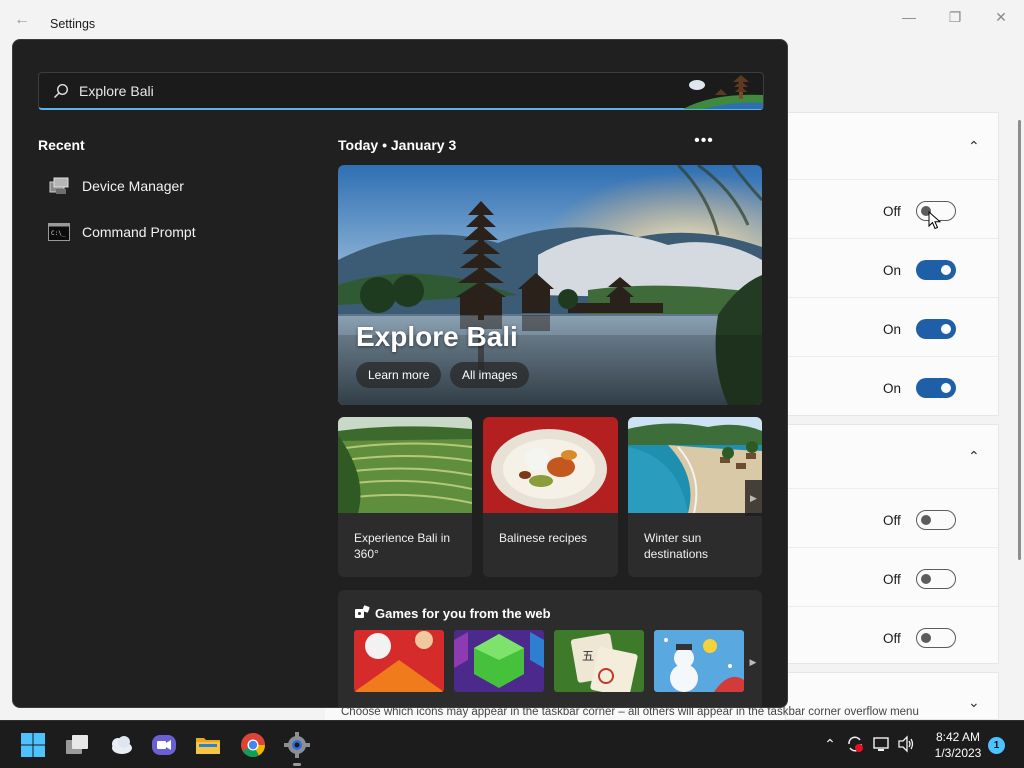 Image resolution: width=1024 pixels, height=768 pixels. I want to click on tile-winter-sun-destinations: Winter sun destinations, so click(695, 497).